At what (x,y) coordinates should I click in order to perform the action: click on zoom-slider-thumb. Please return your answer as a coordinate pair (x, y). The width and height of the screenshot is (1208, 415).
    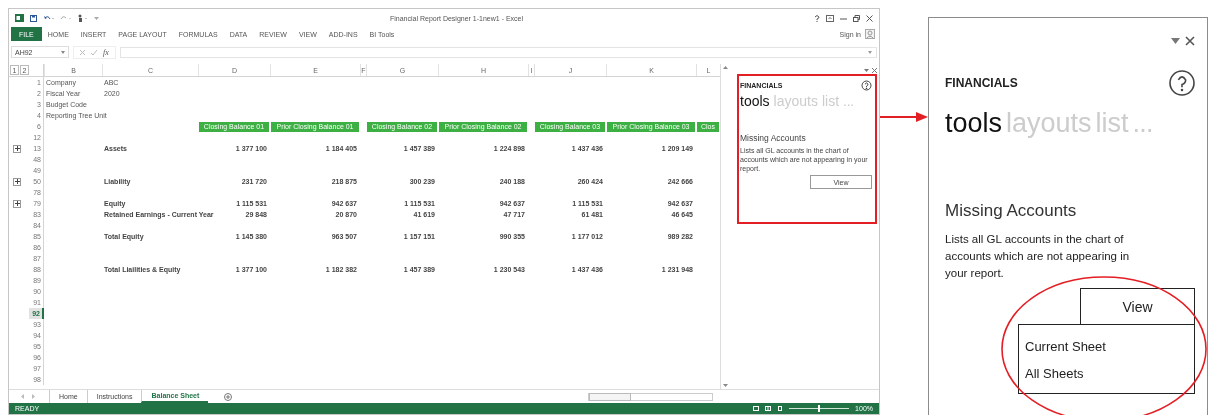
    Looking at the image, I should click on (819, 408).